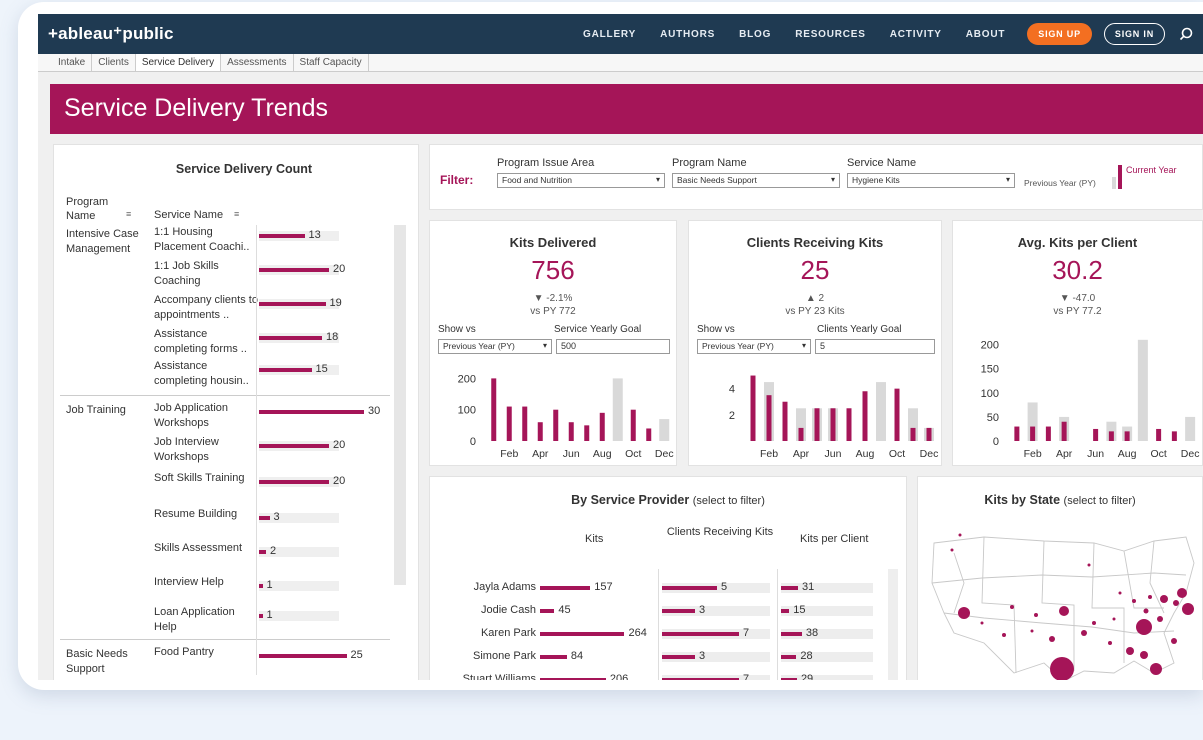 Image resolution: width=1203 pixels, height=740 pixels. I want to click on service-name-cell: Job Application Workshops, so click(206, 416).